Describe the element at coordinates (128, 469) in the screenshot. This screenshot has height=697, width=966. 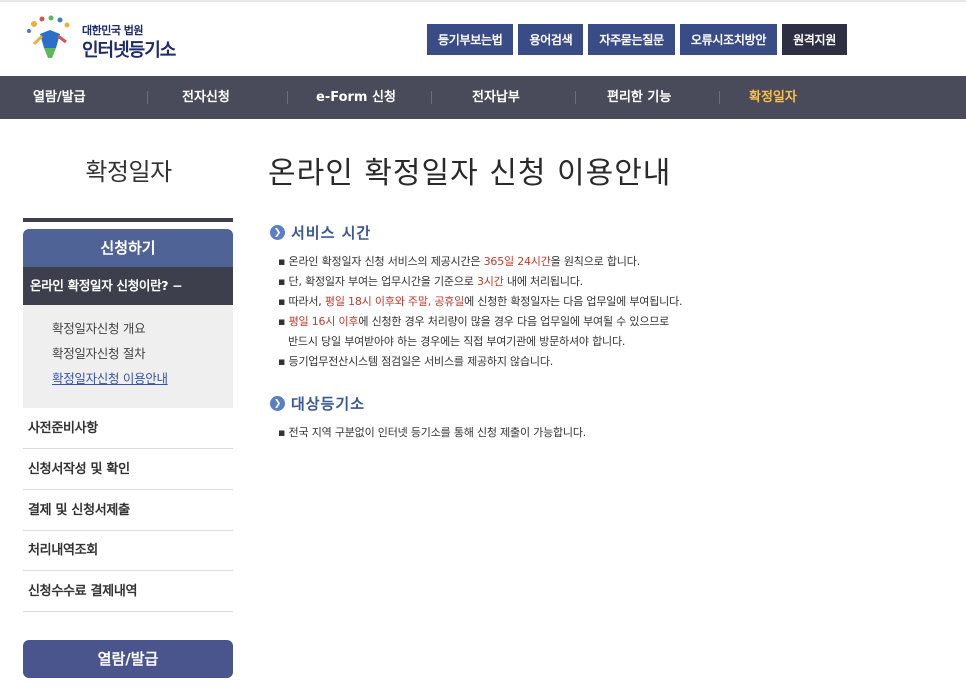
I see `sidebar-item-write-confirm: 신청서작성 및 확인` at that location.